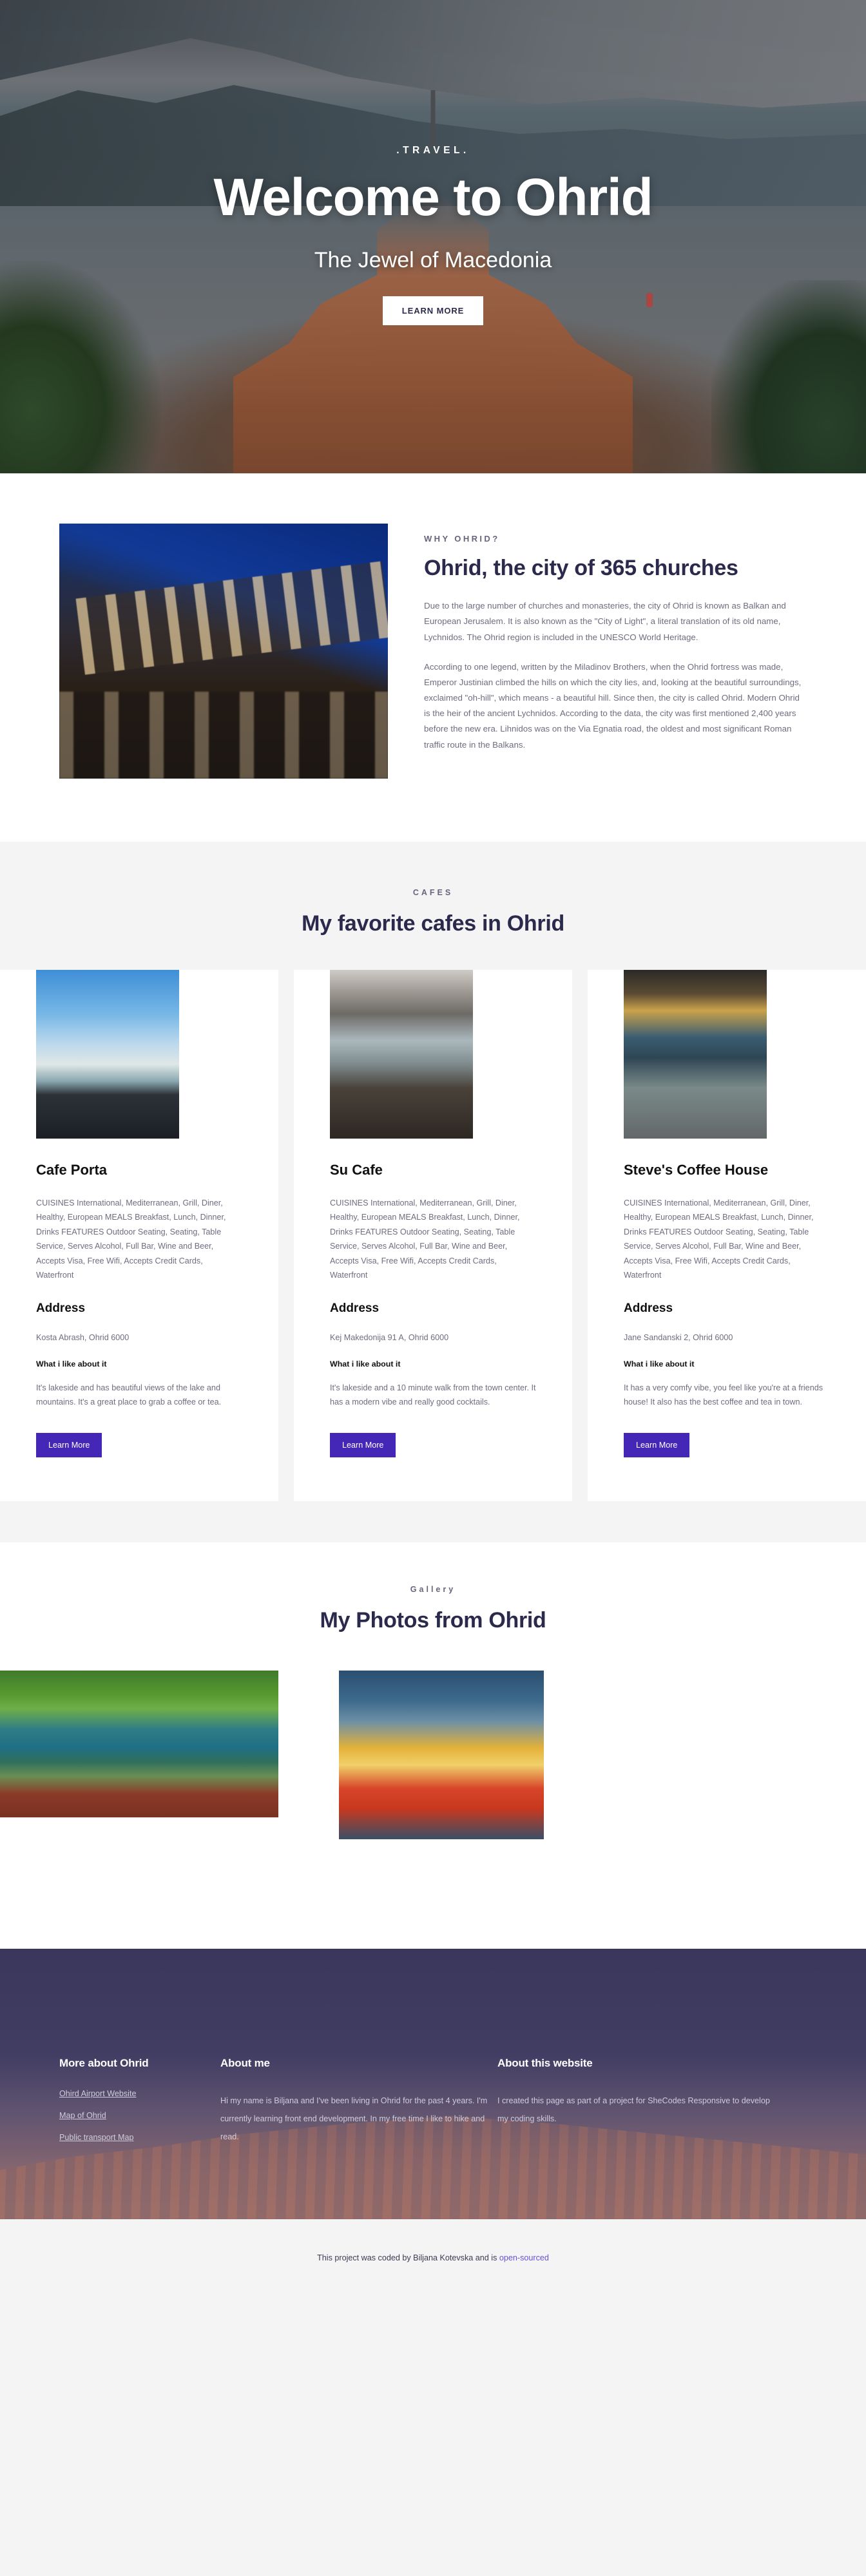 The width and height of the screenshot is (866, 2576). I want to click on gallery-photo-old-town-street, so click(735, 1748).